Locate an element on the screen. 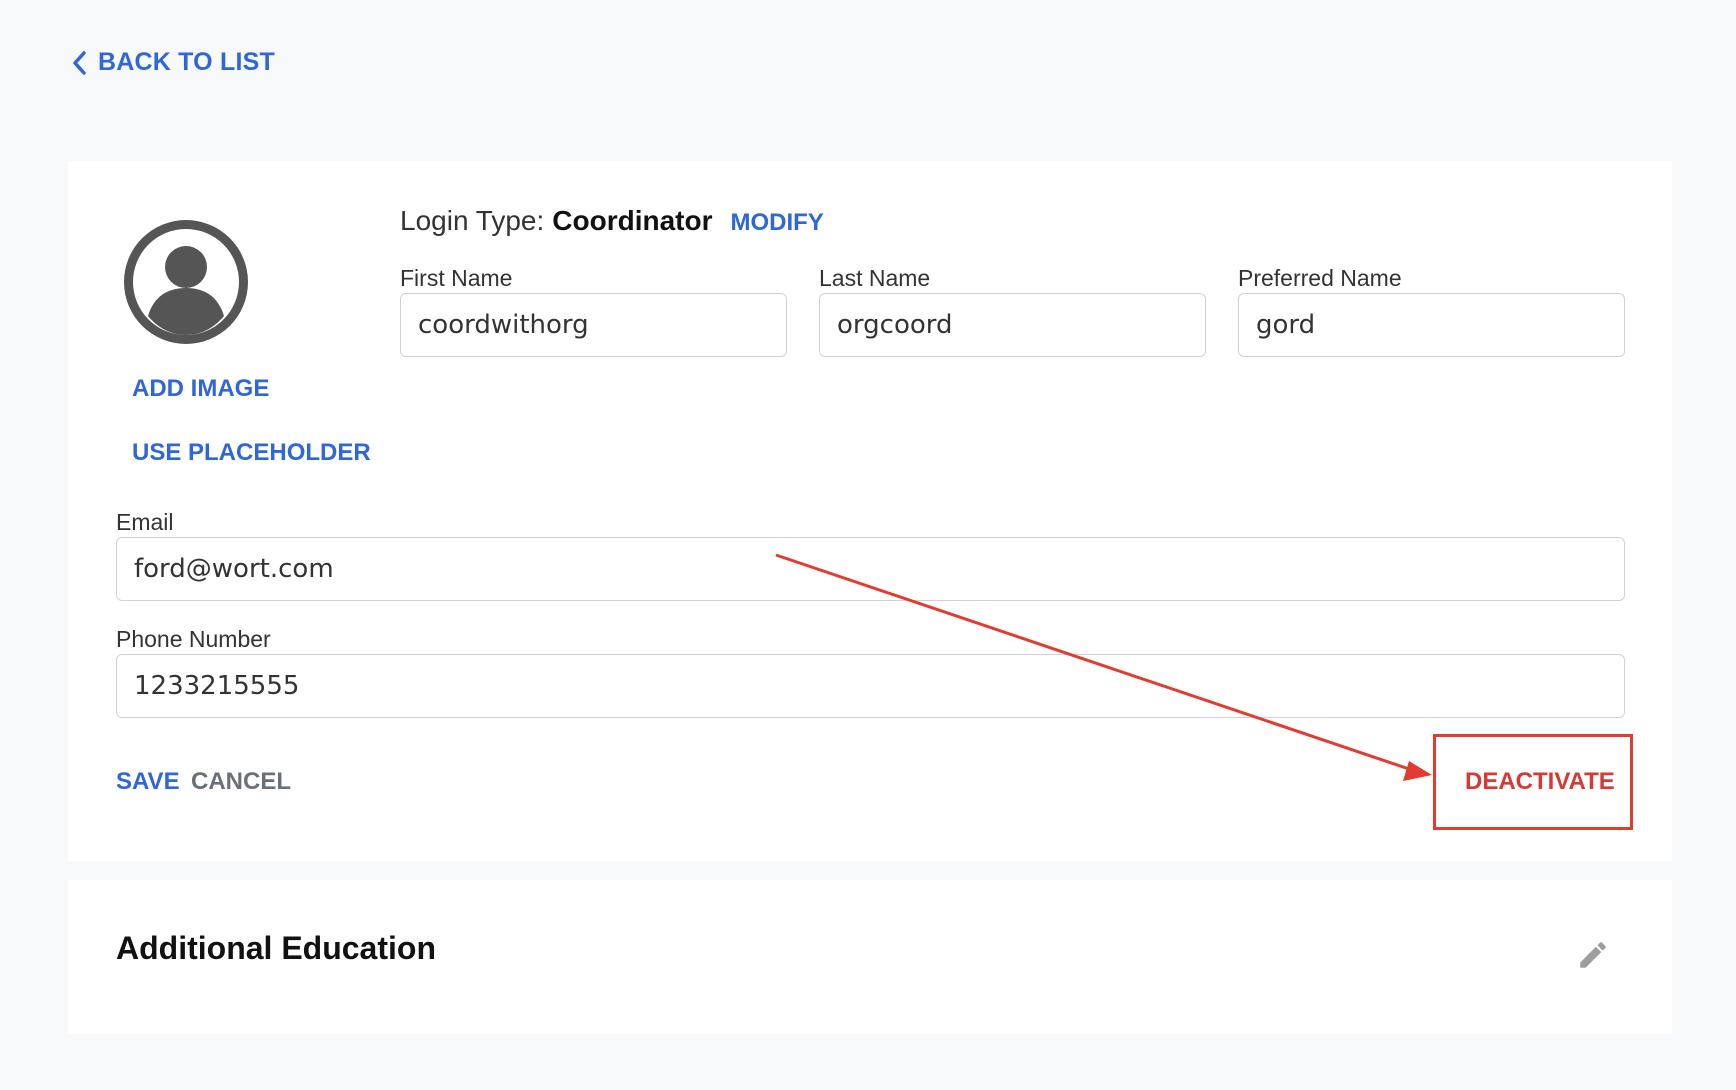 This screenshot has height=1090, width=1736. phone-number-input is located at coordinates (870, 686).